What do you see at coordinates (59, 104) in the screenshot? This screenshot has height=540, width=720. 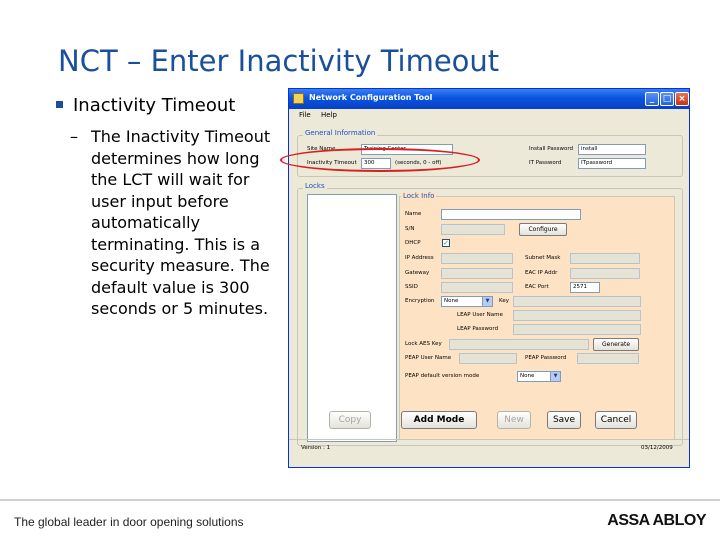 I see `bullet-square-icon` at bounding box center [59, 104].